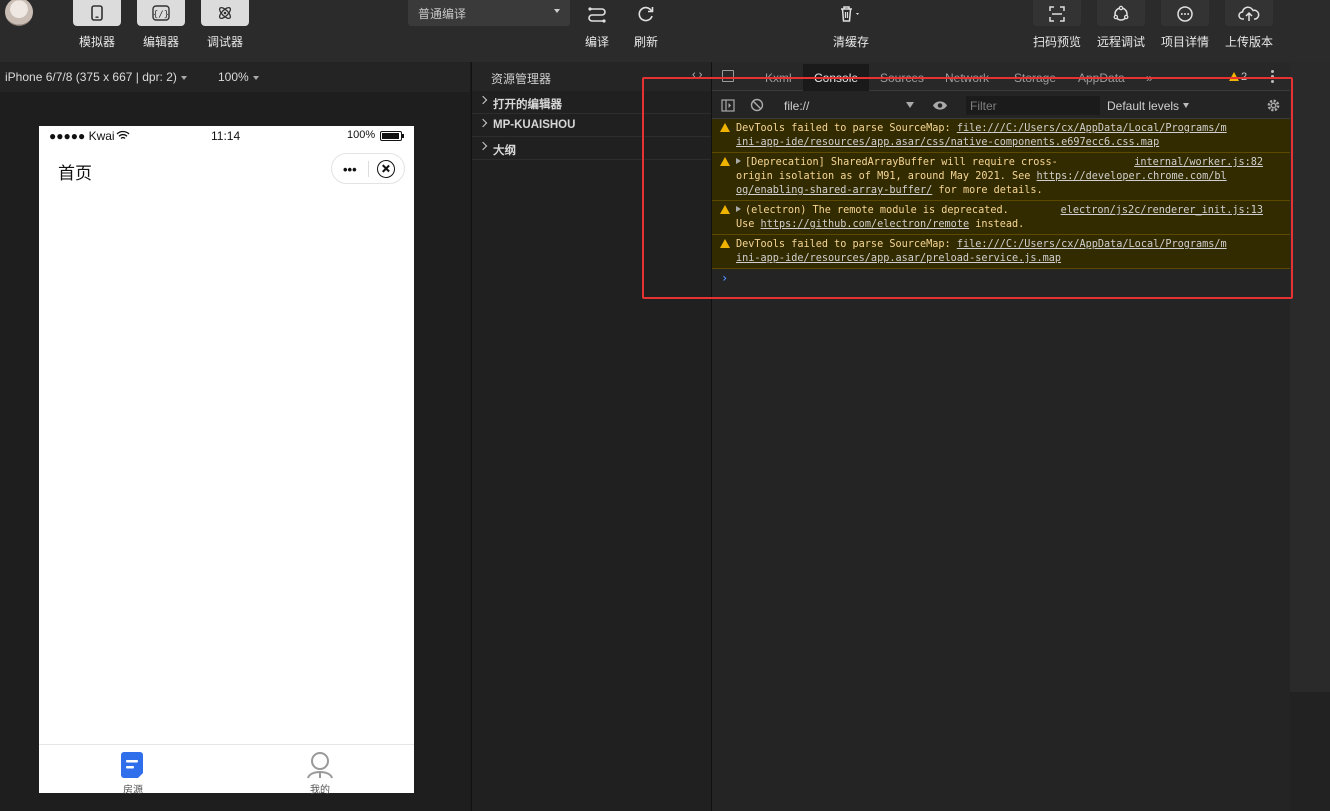  Describe the element at coordinates (865, 224) in the screenshot. I see `electron-remote-link: https://github.com/electron/remote` at that location.